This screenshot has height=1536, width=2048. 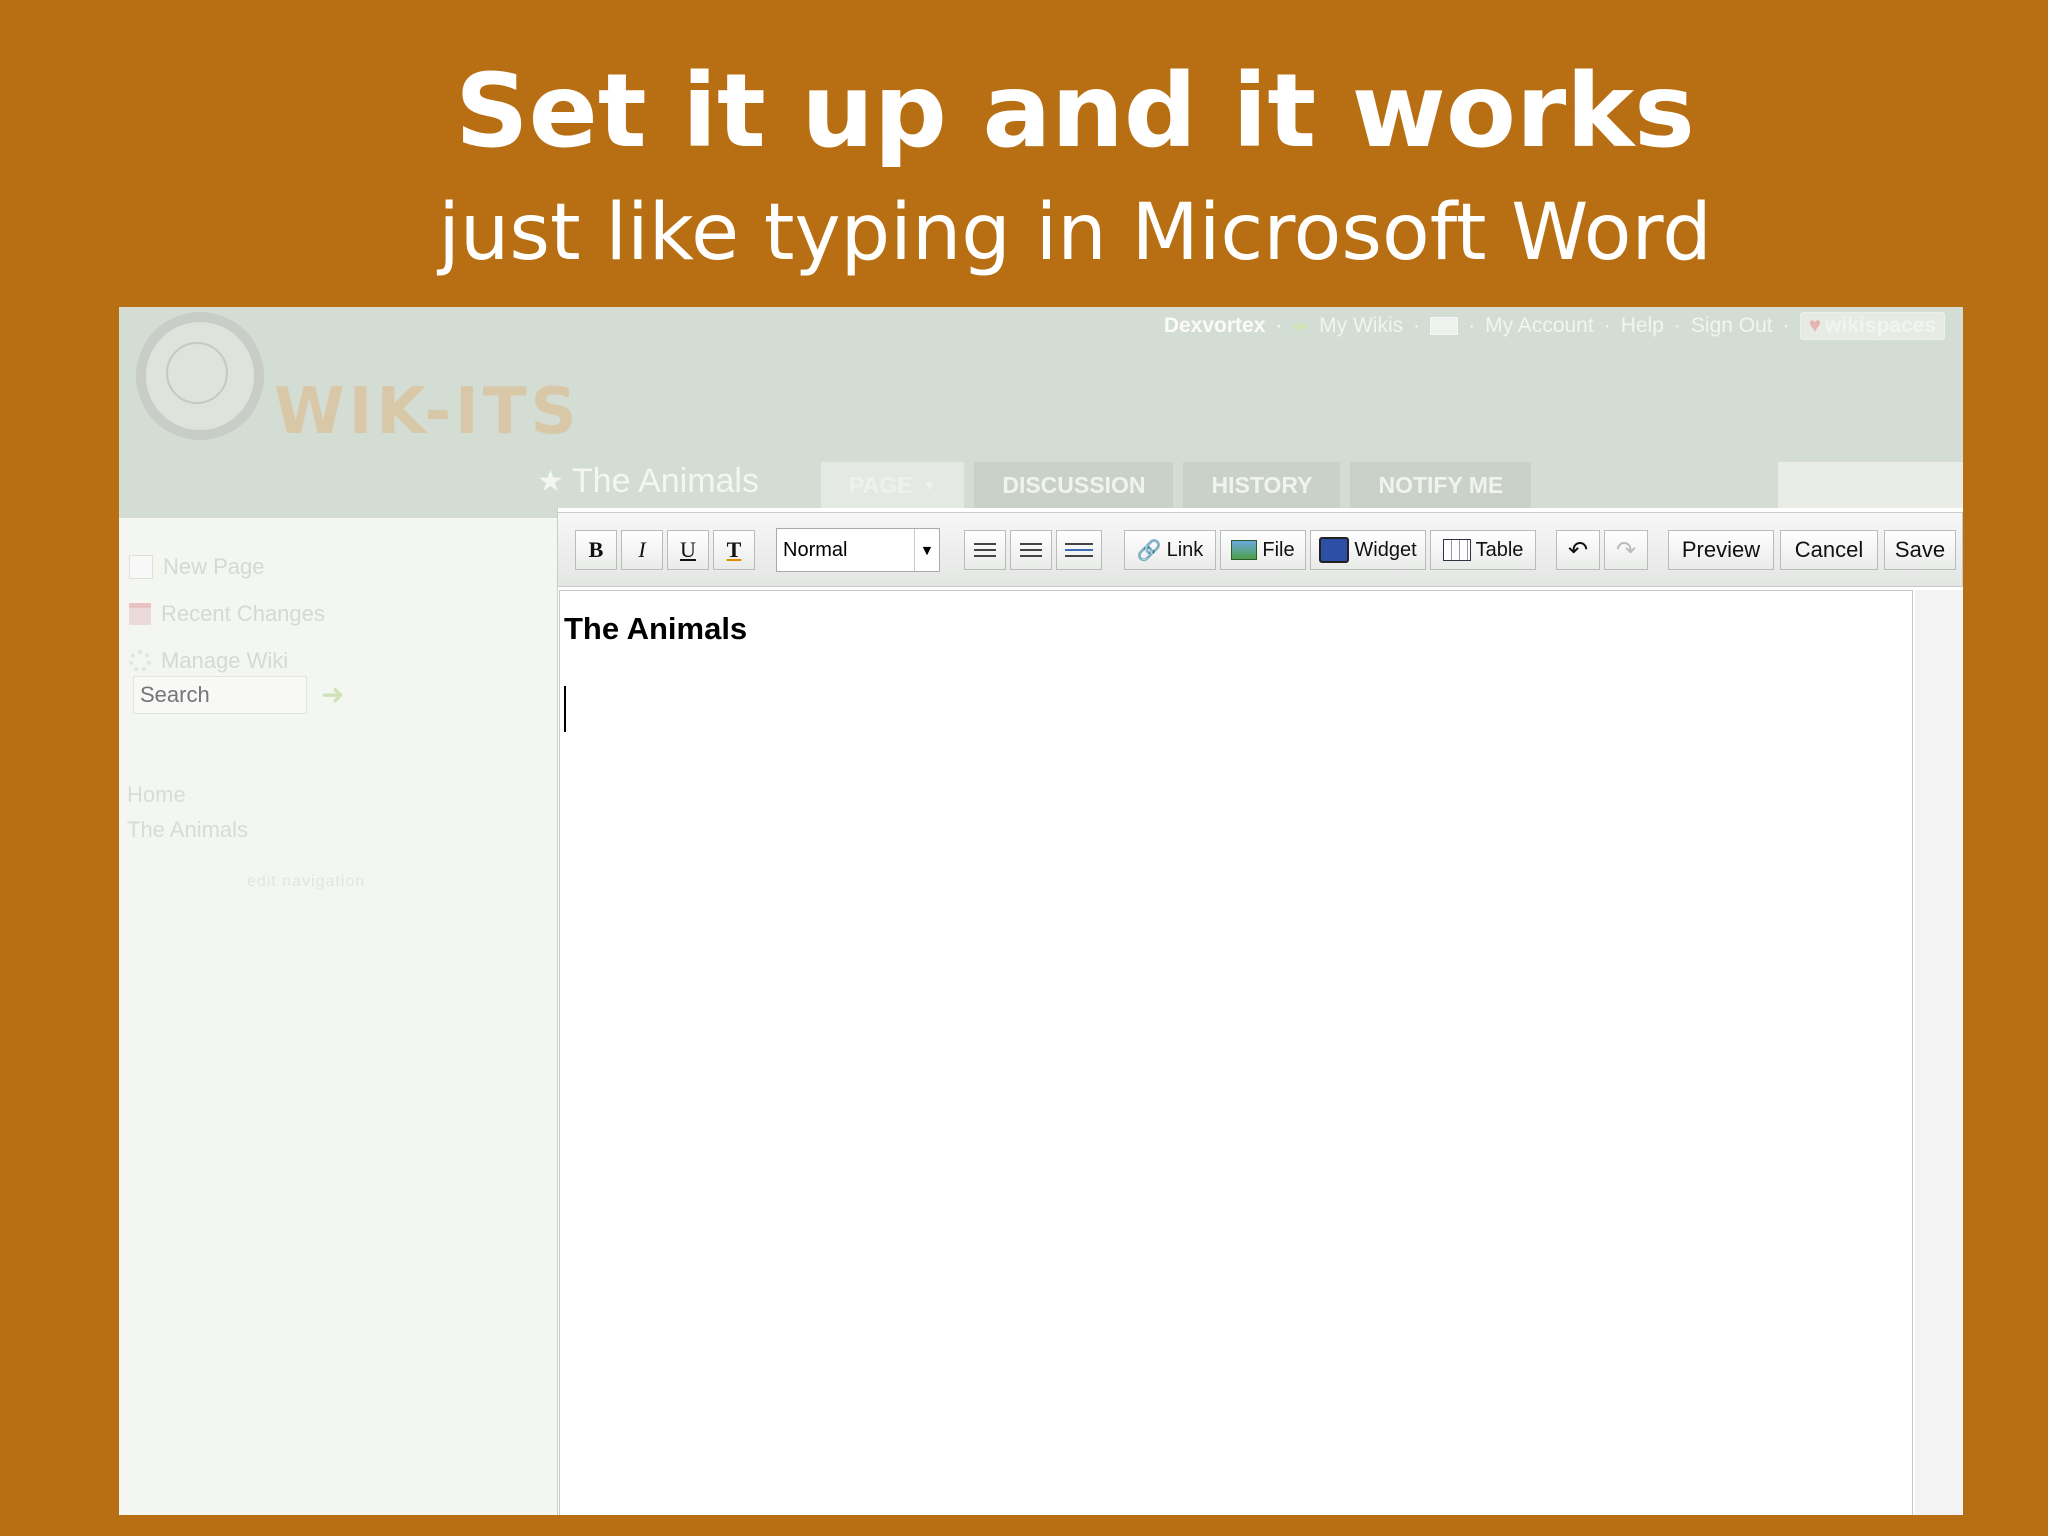 What do you see at coordinates (1262, 485) in the screenshot?
I see `tab-history: HISTORY` at bounding box center [1262, 485].